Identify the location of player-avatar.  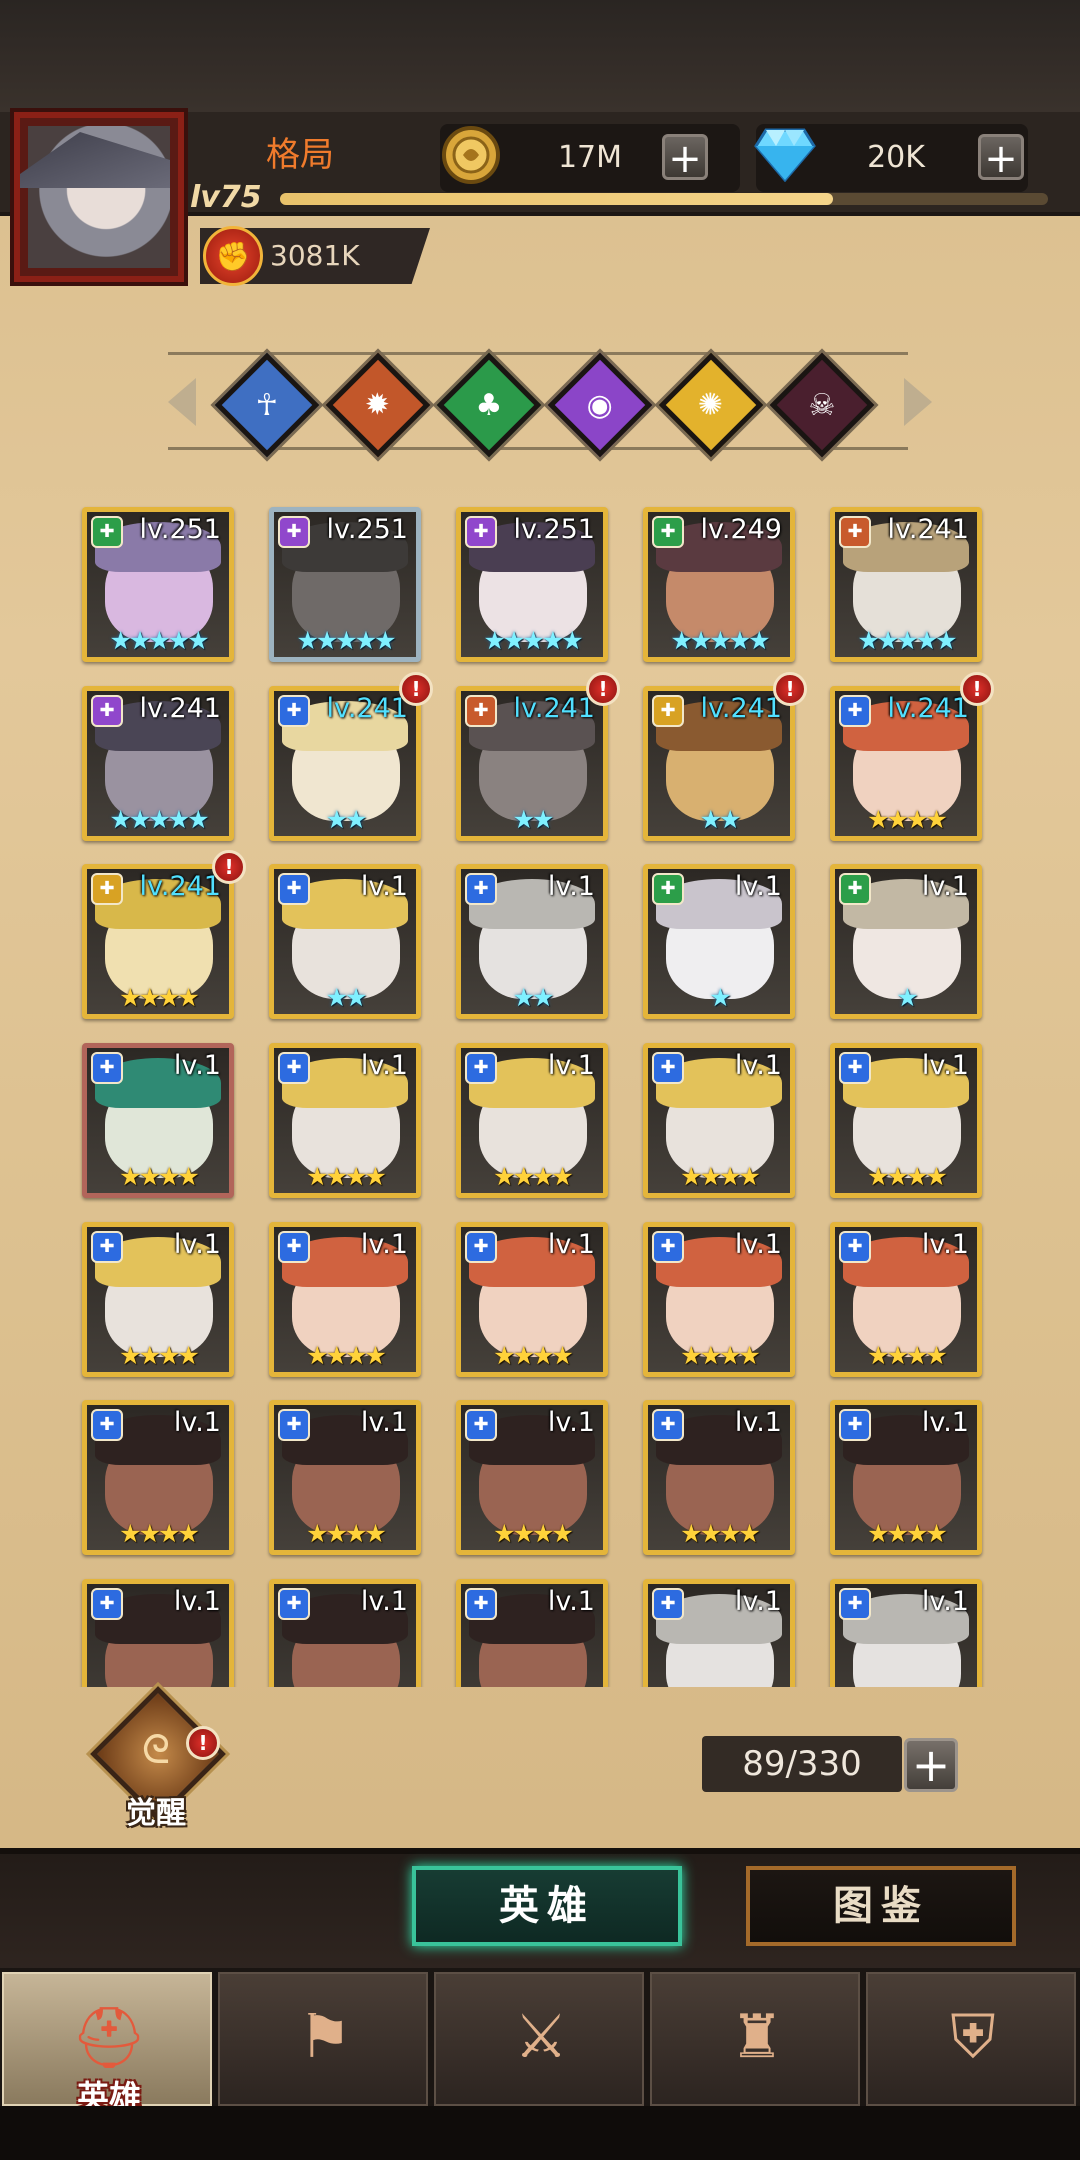
(99, 197).